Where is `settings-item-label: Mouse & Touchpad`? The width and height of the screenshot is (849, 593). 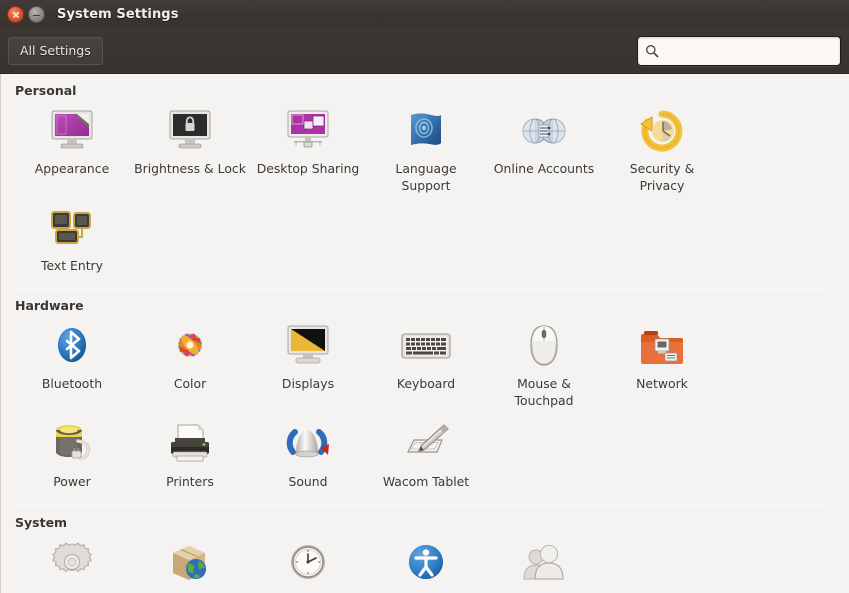
settings-item-label: Mouse & Touchpad is located at coordinates (544, 392).